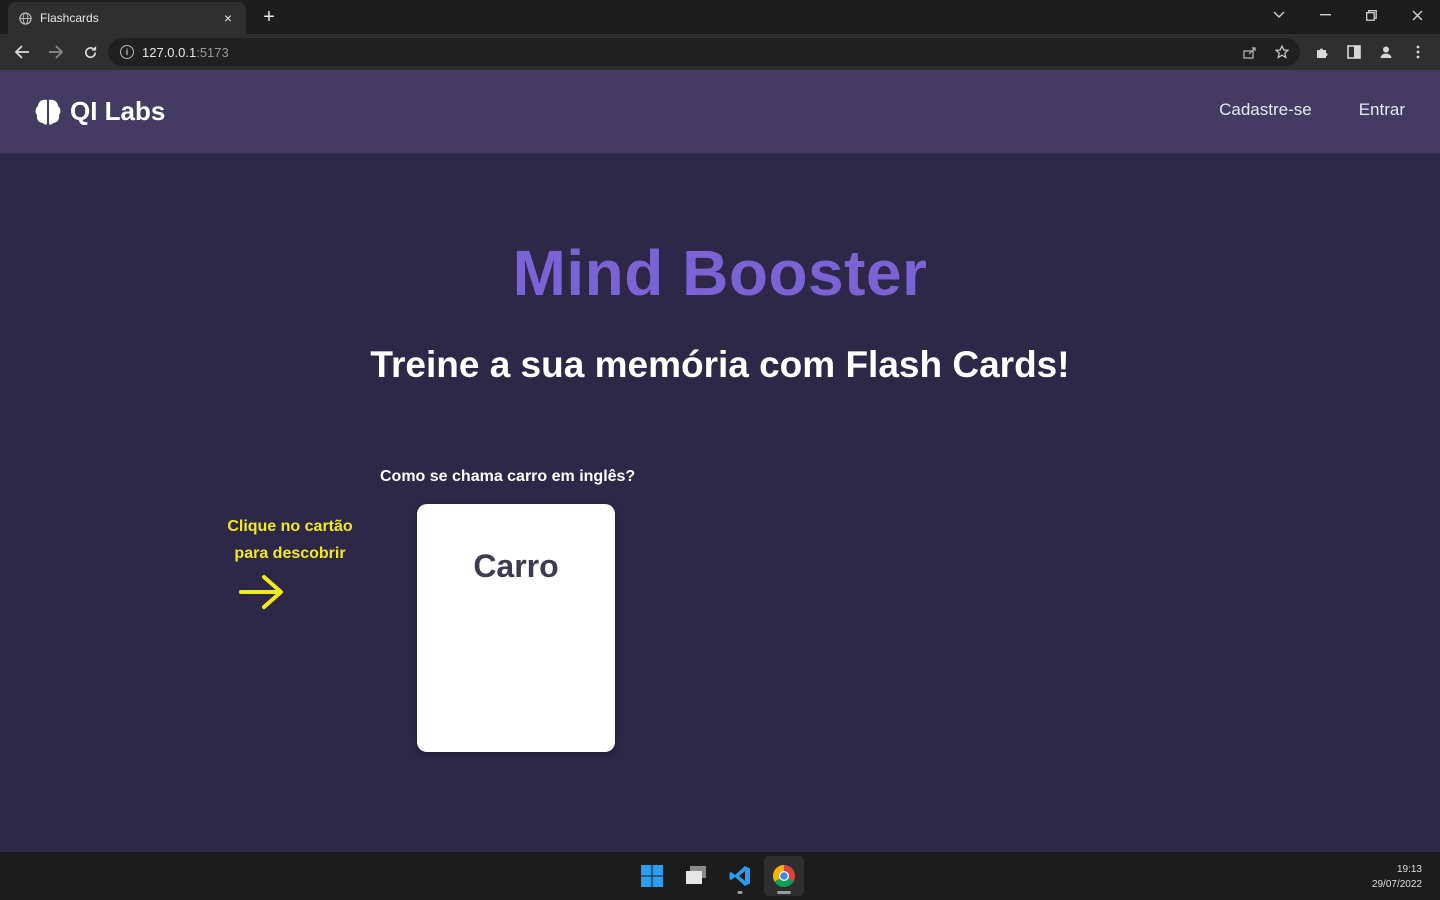 Image resolution: width=1440 pixels, height=900 pixels. What do you see at coordinates (118, 111) in the screenshot?
I see `brand-name: QI Labs` at bounding box center [118, 111].